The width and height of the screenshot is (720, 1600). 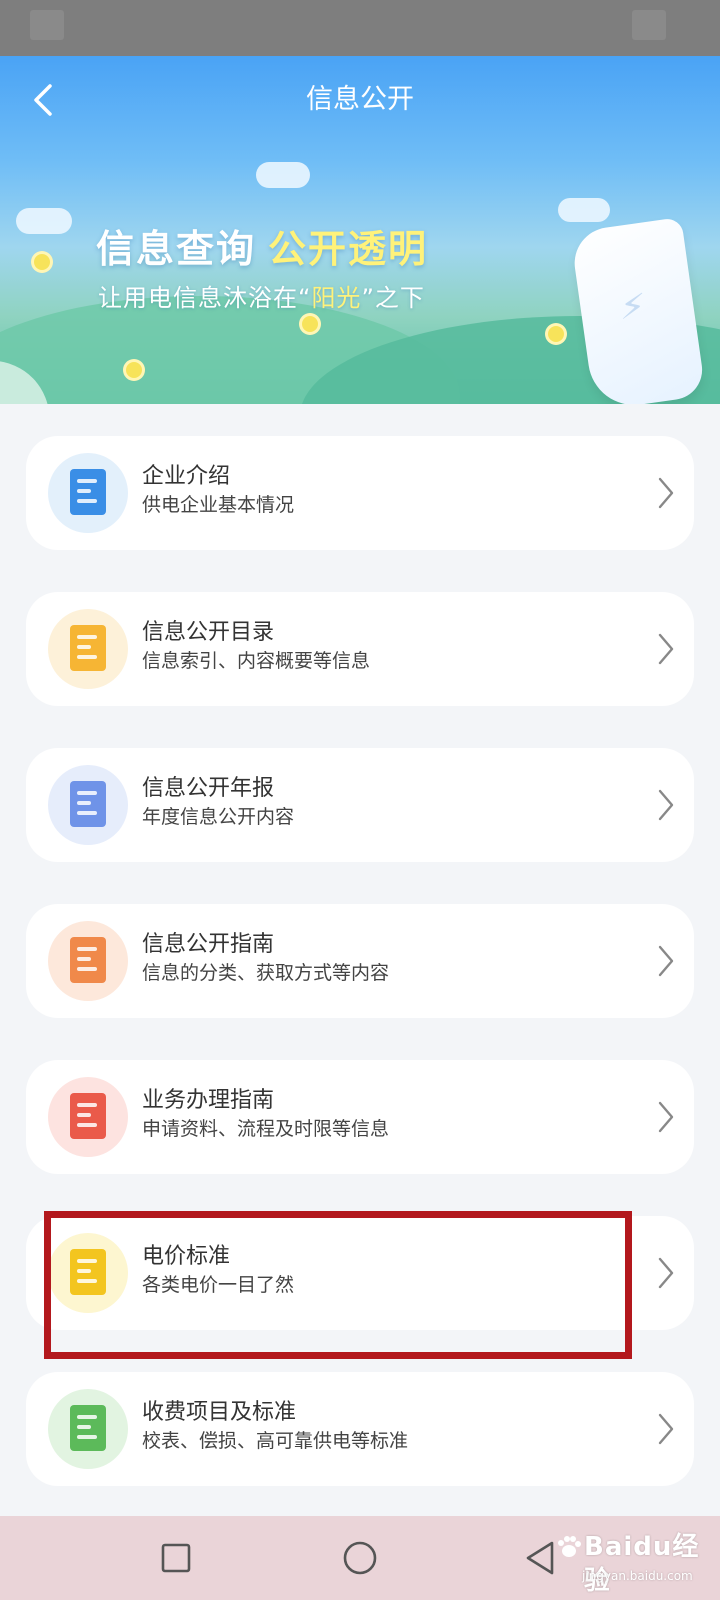 What do you see at coordinates (266, 973) in the screenshot?
I see `item-description: 信息的分类、获取方式等内容` at bounding box center [266, 973].